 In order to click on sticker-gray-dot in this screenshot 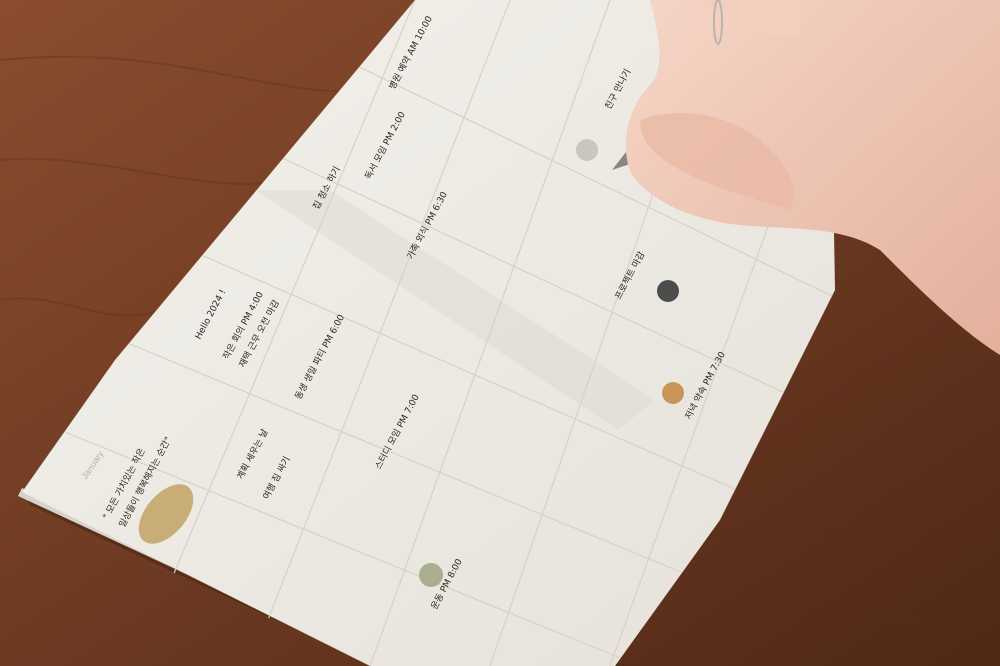, I will do `click(587, 150)`.